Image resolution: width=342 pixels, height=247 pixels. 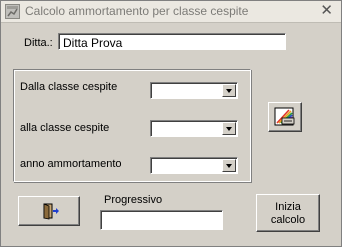 What do you see at coordinates (12, 11) in the screenshot?
I see `app-icon` at bounding box center [12, 11].